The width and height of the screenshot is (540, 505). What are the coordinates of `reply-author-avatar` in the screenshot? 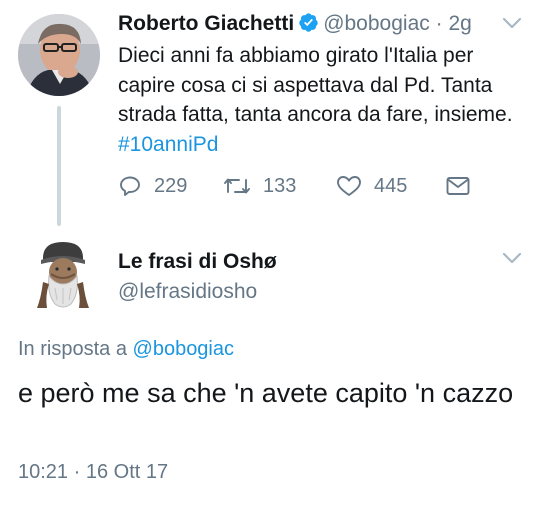 It's located at (63, 274).